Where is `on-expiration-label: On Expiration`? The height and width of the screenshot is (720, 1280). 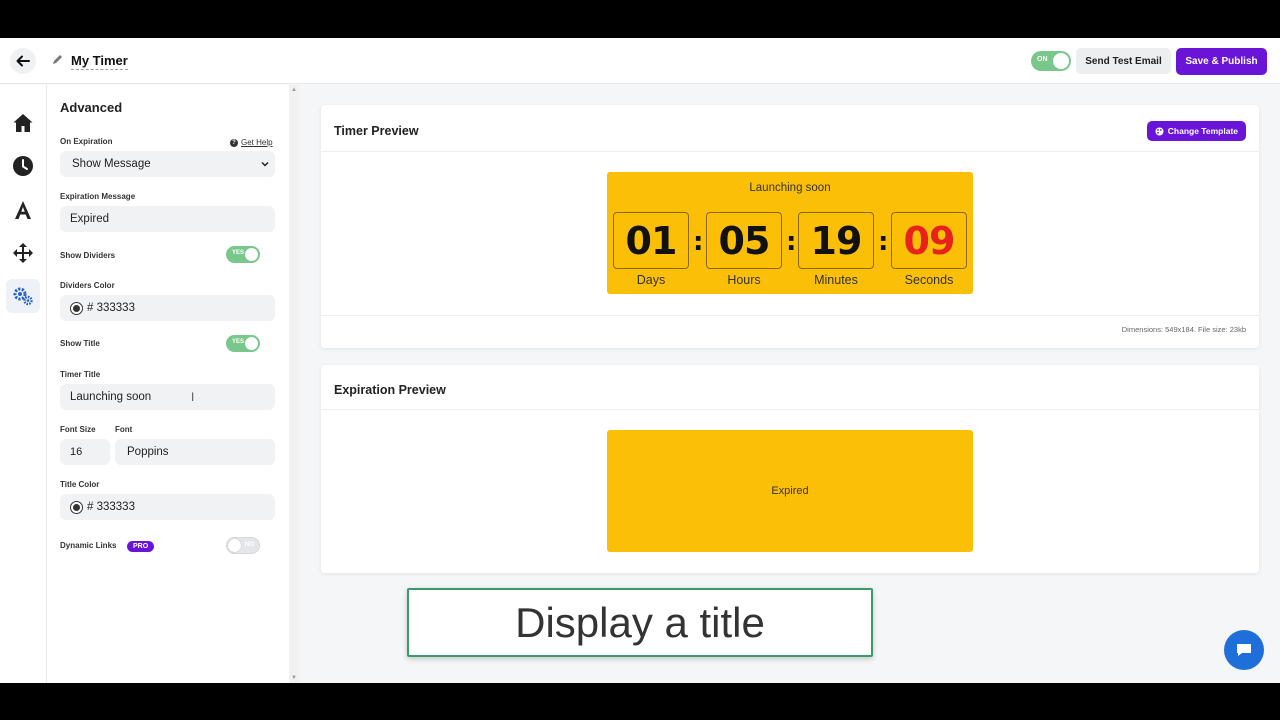 on-expiration-label: On Expiration is located at coordinates (86, 141).